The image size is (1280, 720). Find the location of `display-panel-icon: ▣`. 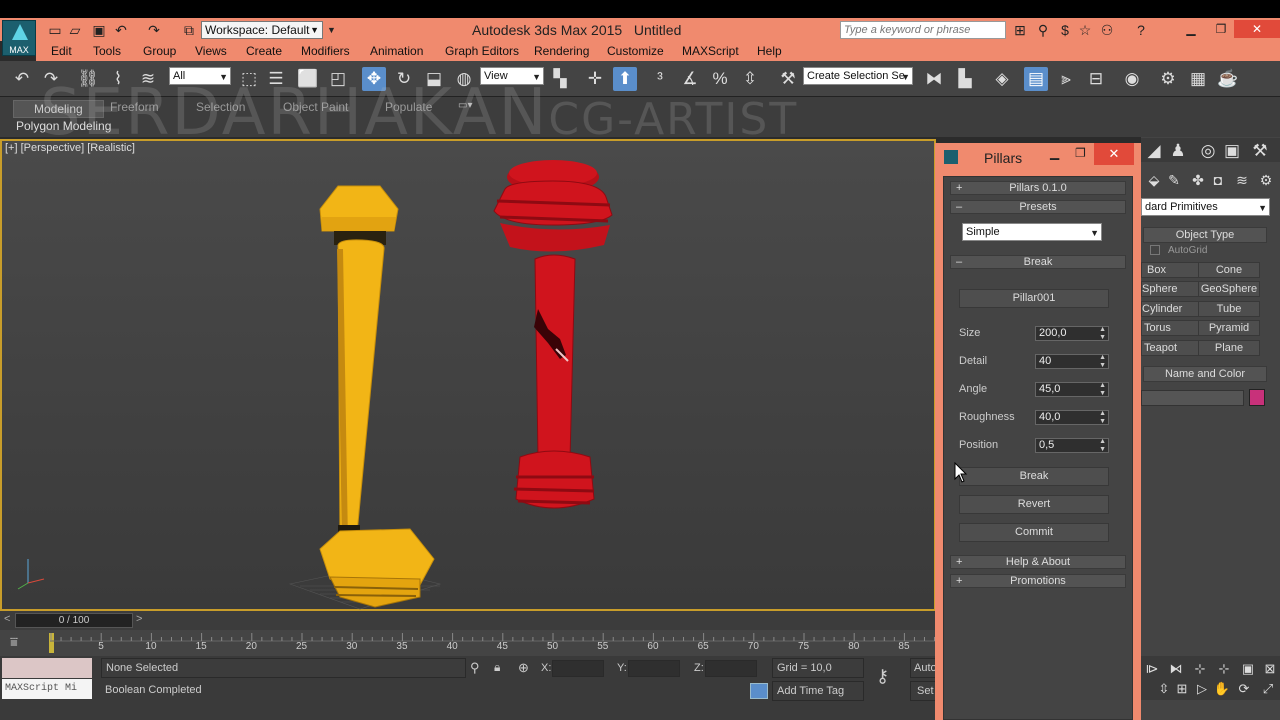

display-panel-icon: ▣ is located at coordinates (1232, 151).